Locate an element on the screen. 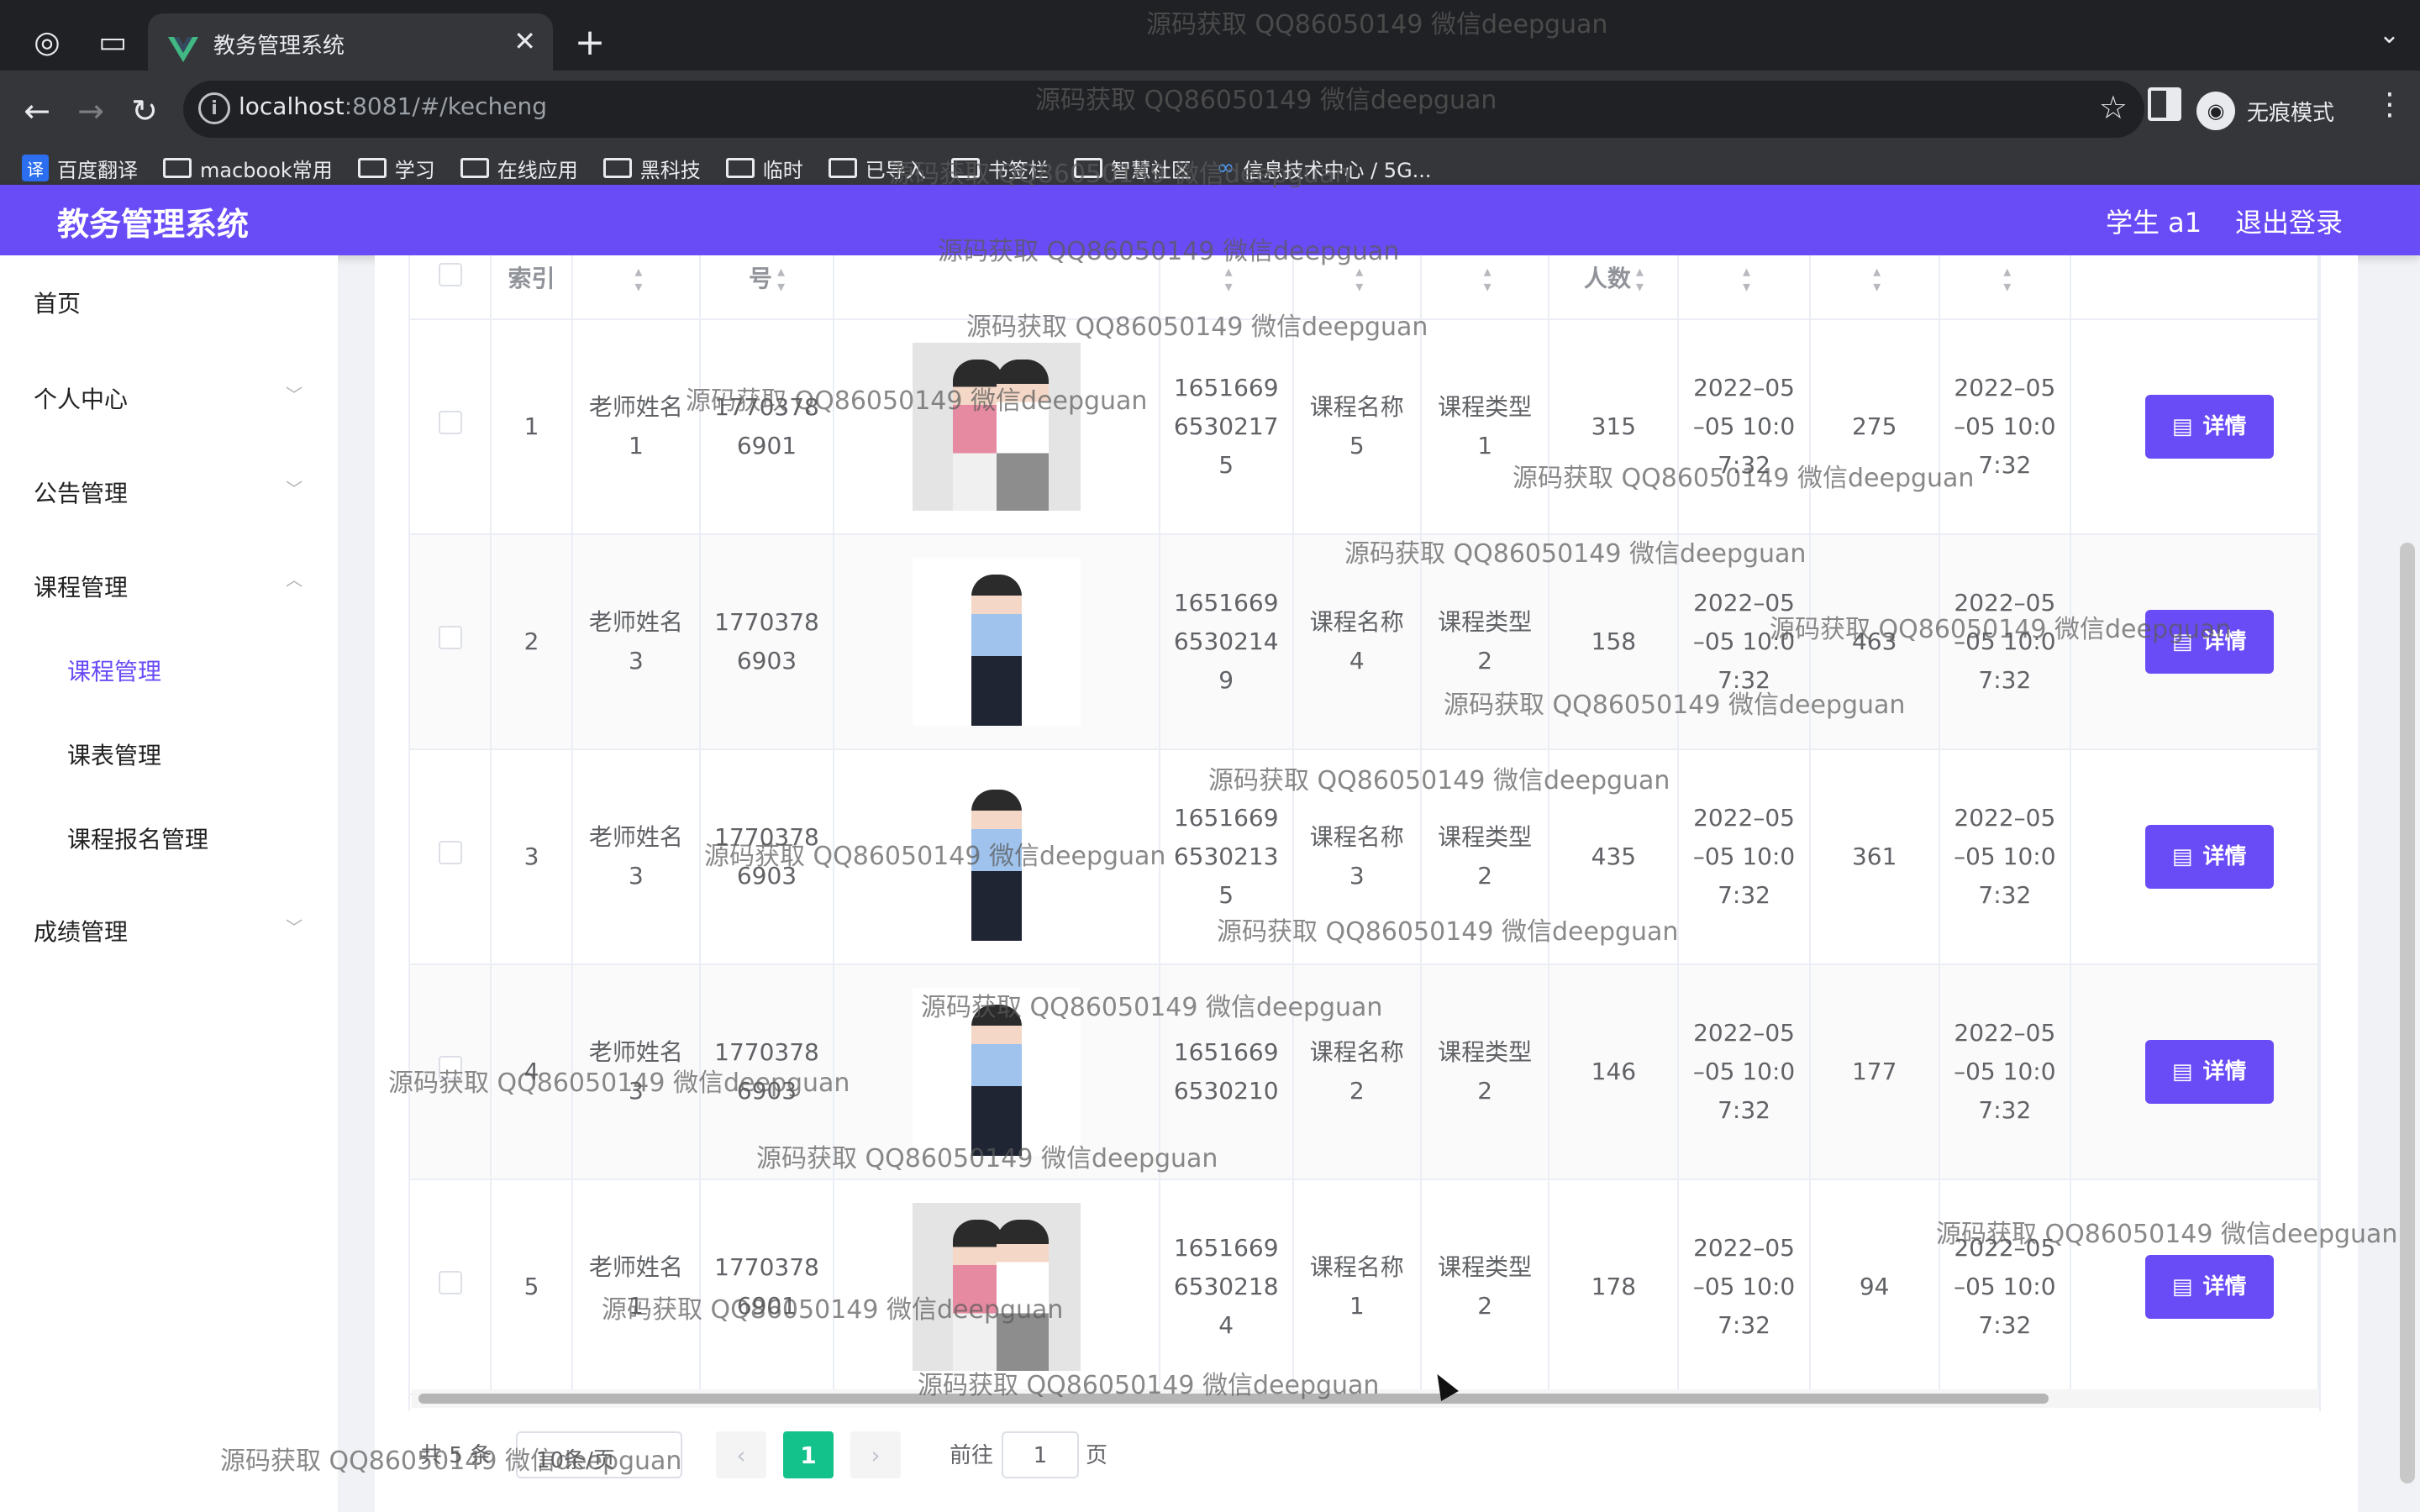 The height and width of the screenshot is (1512, 2420). goto-label: 前往 is located at coordinates (972, 1455).